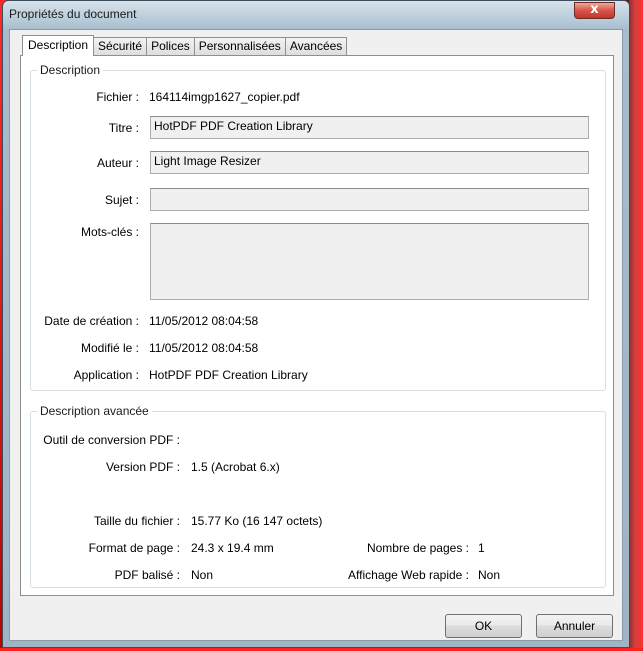 The height and width of the screenshot is (651, 643). Describe the element at coordinates (204, 321) in the screenshot. I see `date-creation-value: 11/05/2012 08:04:58` at that location.